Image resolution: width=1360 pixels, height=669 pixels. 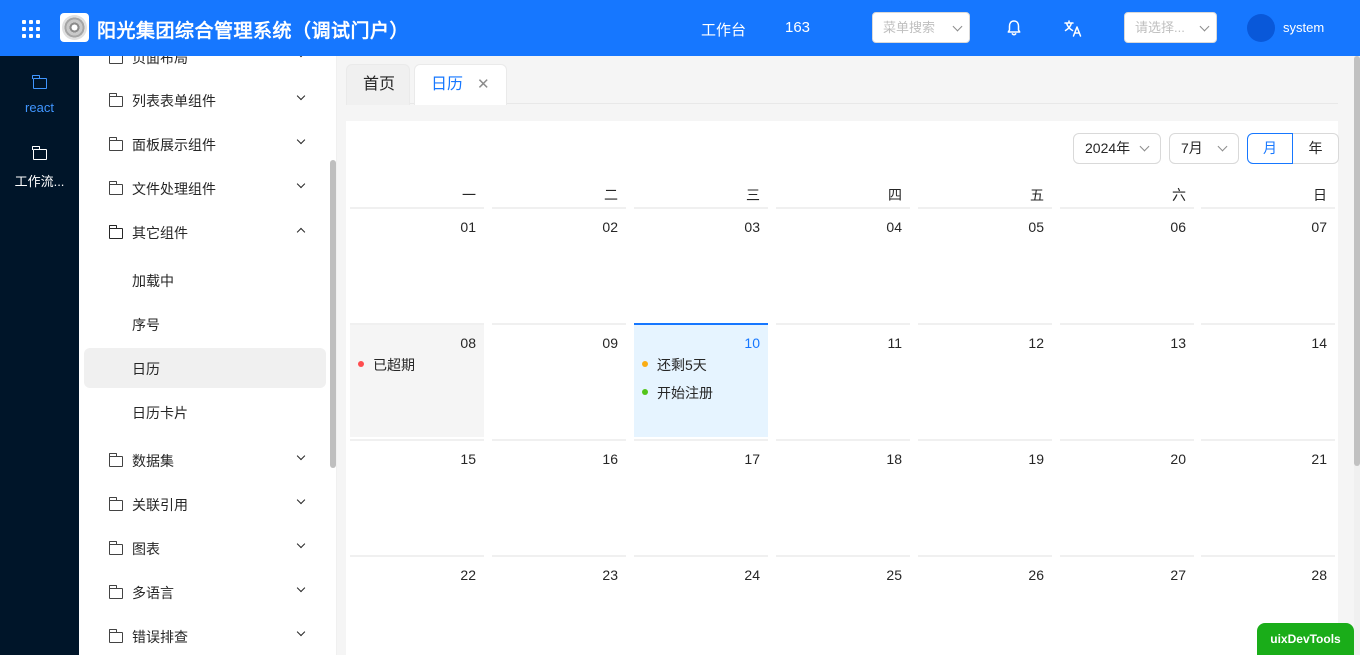 What do you see at coordinates (1192, 148) in the screenshot?
I see `month-select-value: 7月` at bounding box center [1192, 148].